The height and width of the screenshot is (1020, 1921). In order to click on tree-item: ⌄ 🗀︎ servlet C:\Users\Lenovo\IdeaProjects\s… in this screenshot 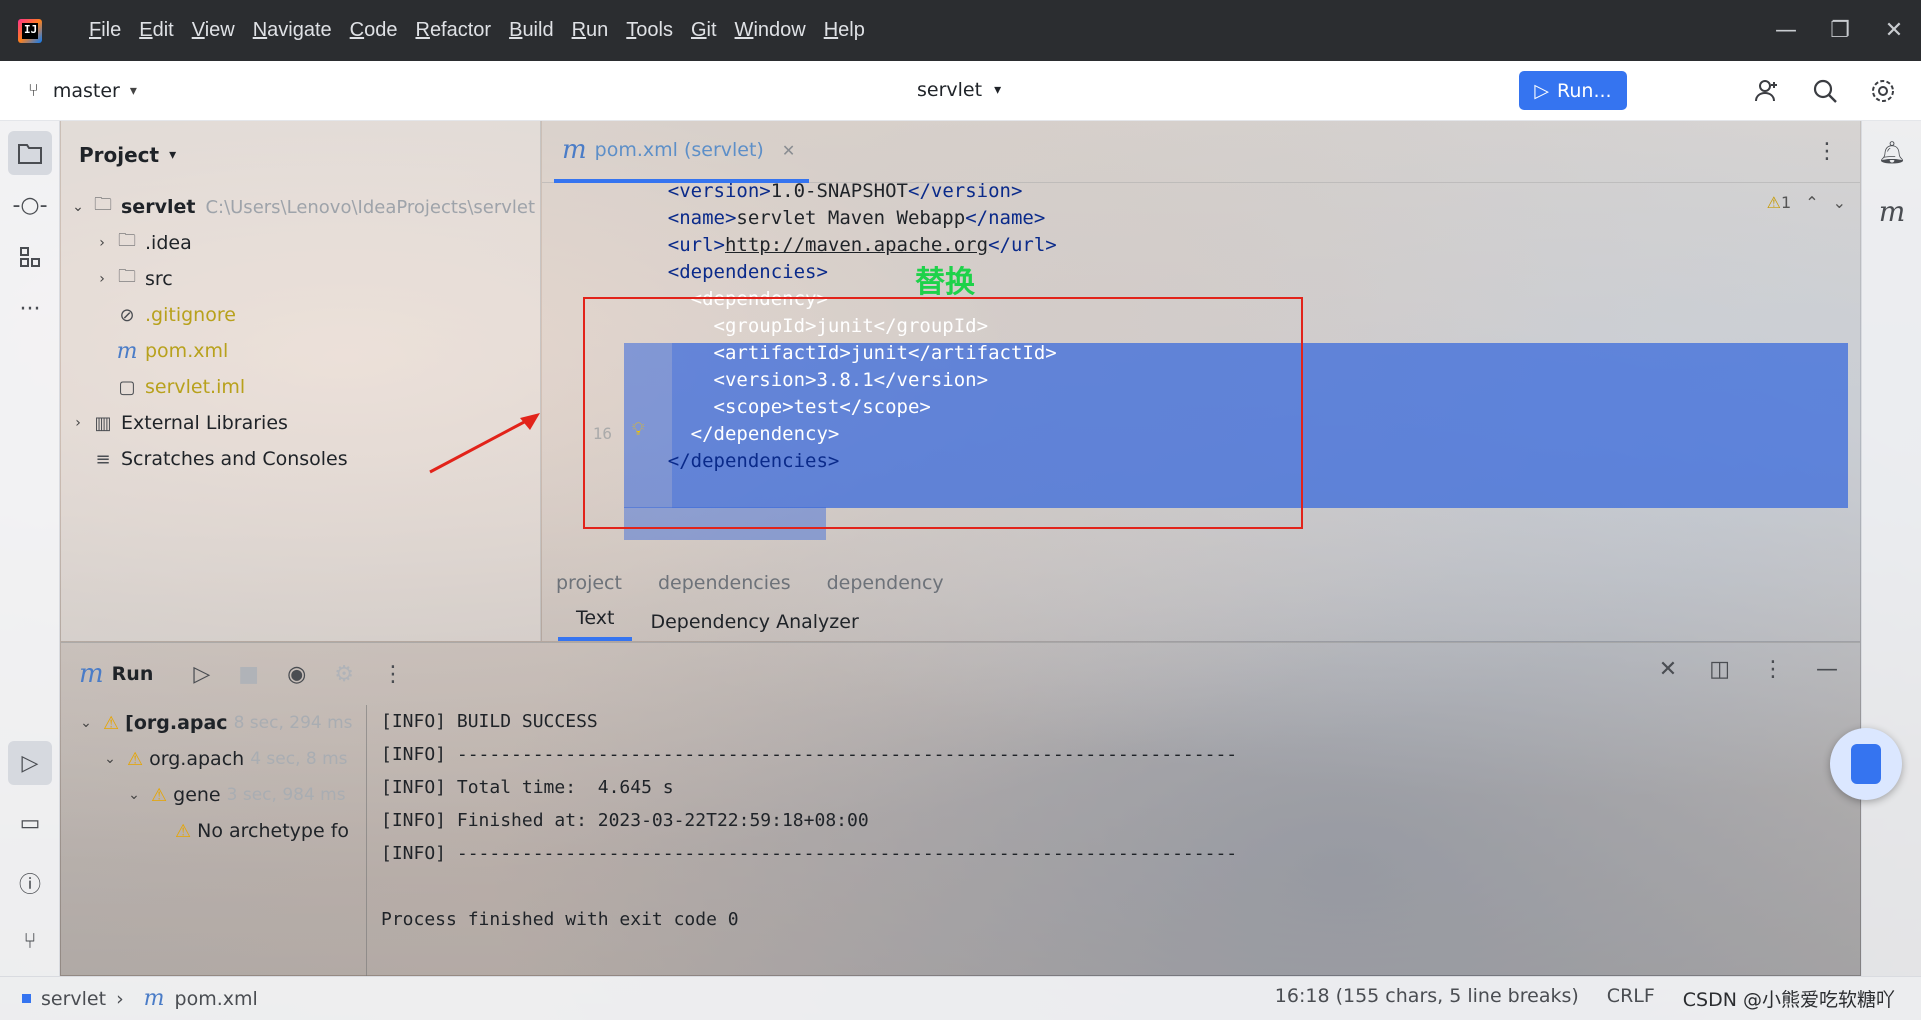, I will do `click(300, 207)`.